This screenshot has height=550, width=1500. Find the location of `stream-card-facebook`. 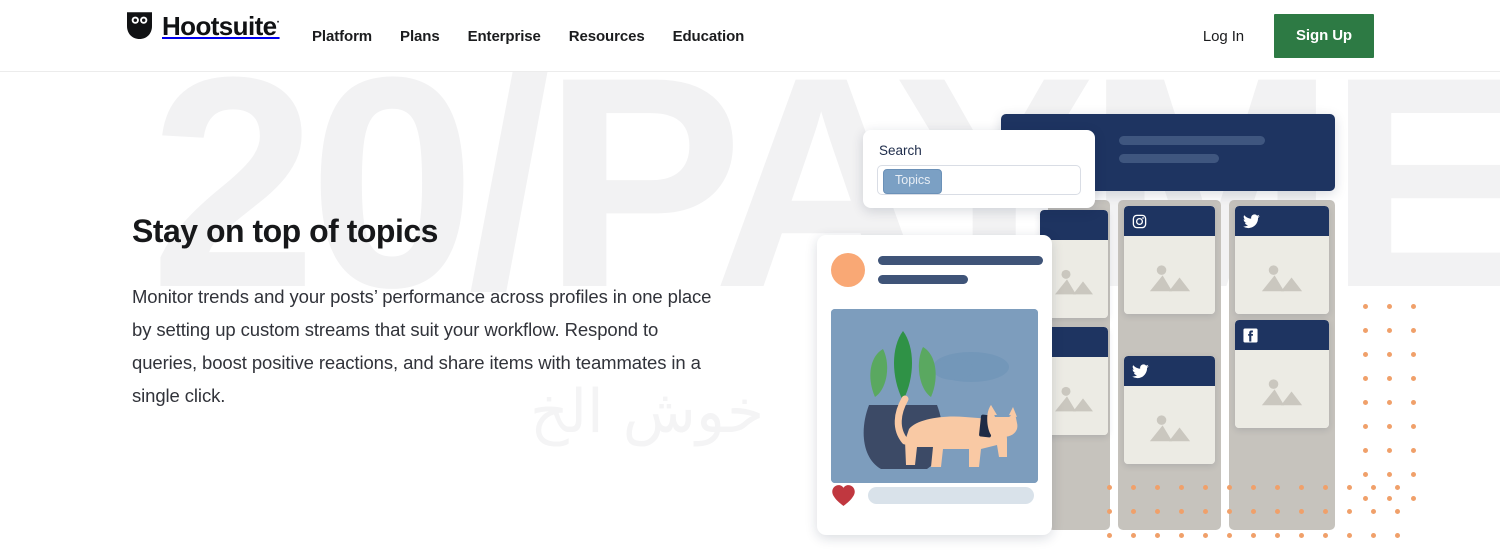

stream-card-facebook is located at coordinates (1282, 374).